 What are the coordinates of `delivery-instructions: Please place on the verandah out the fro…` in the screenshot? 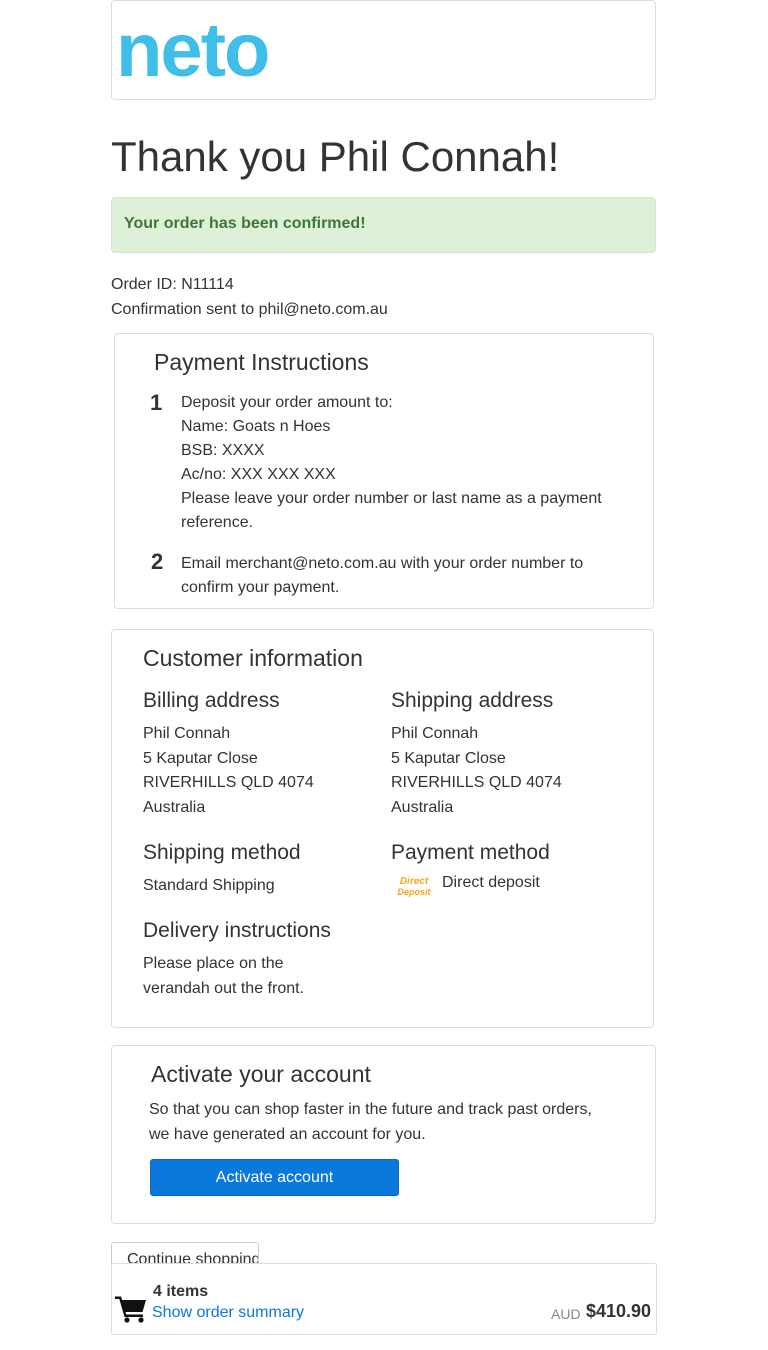 It's located at (223, 976).